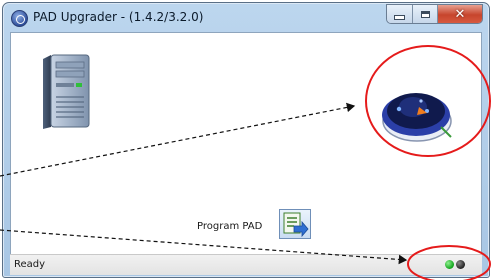 The height and width of the screenshot is (280, 494). Describe the element at coordinates (246, 264) in the screenshot. I see `status-bar: Ready` at that location.